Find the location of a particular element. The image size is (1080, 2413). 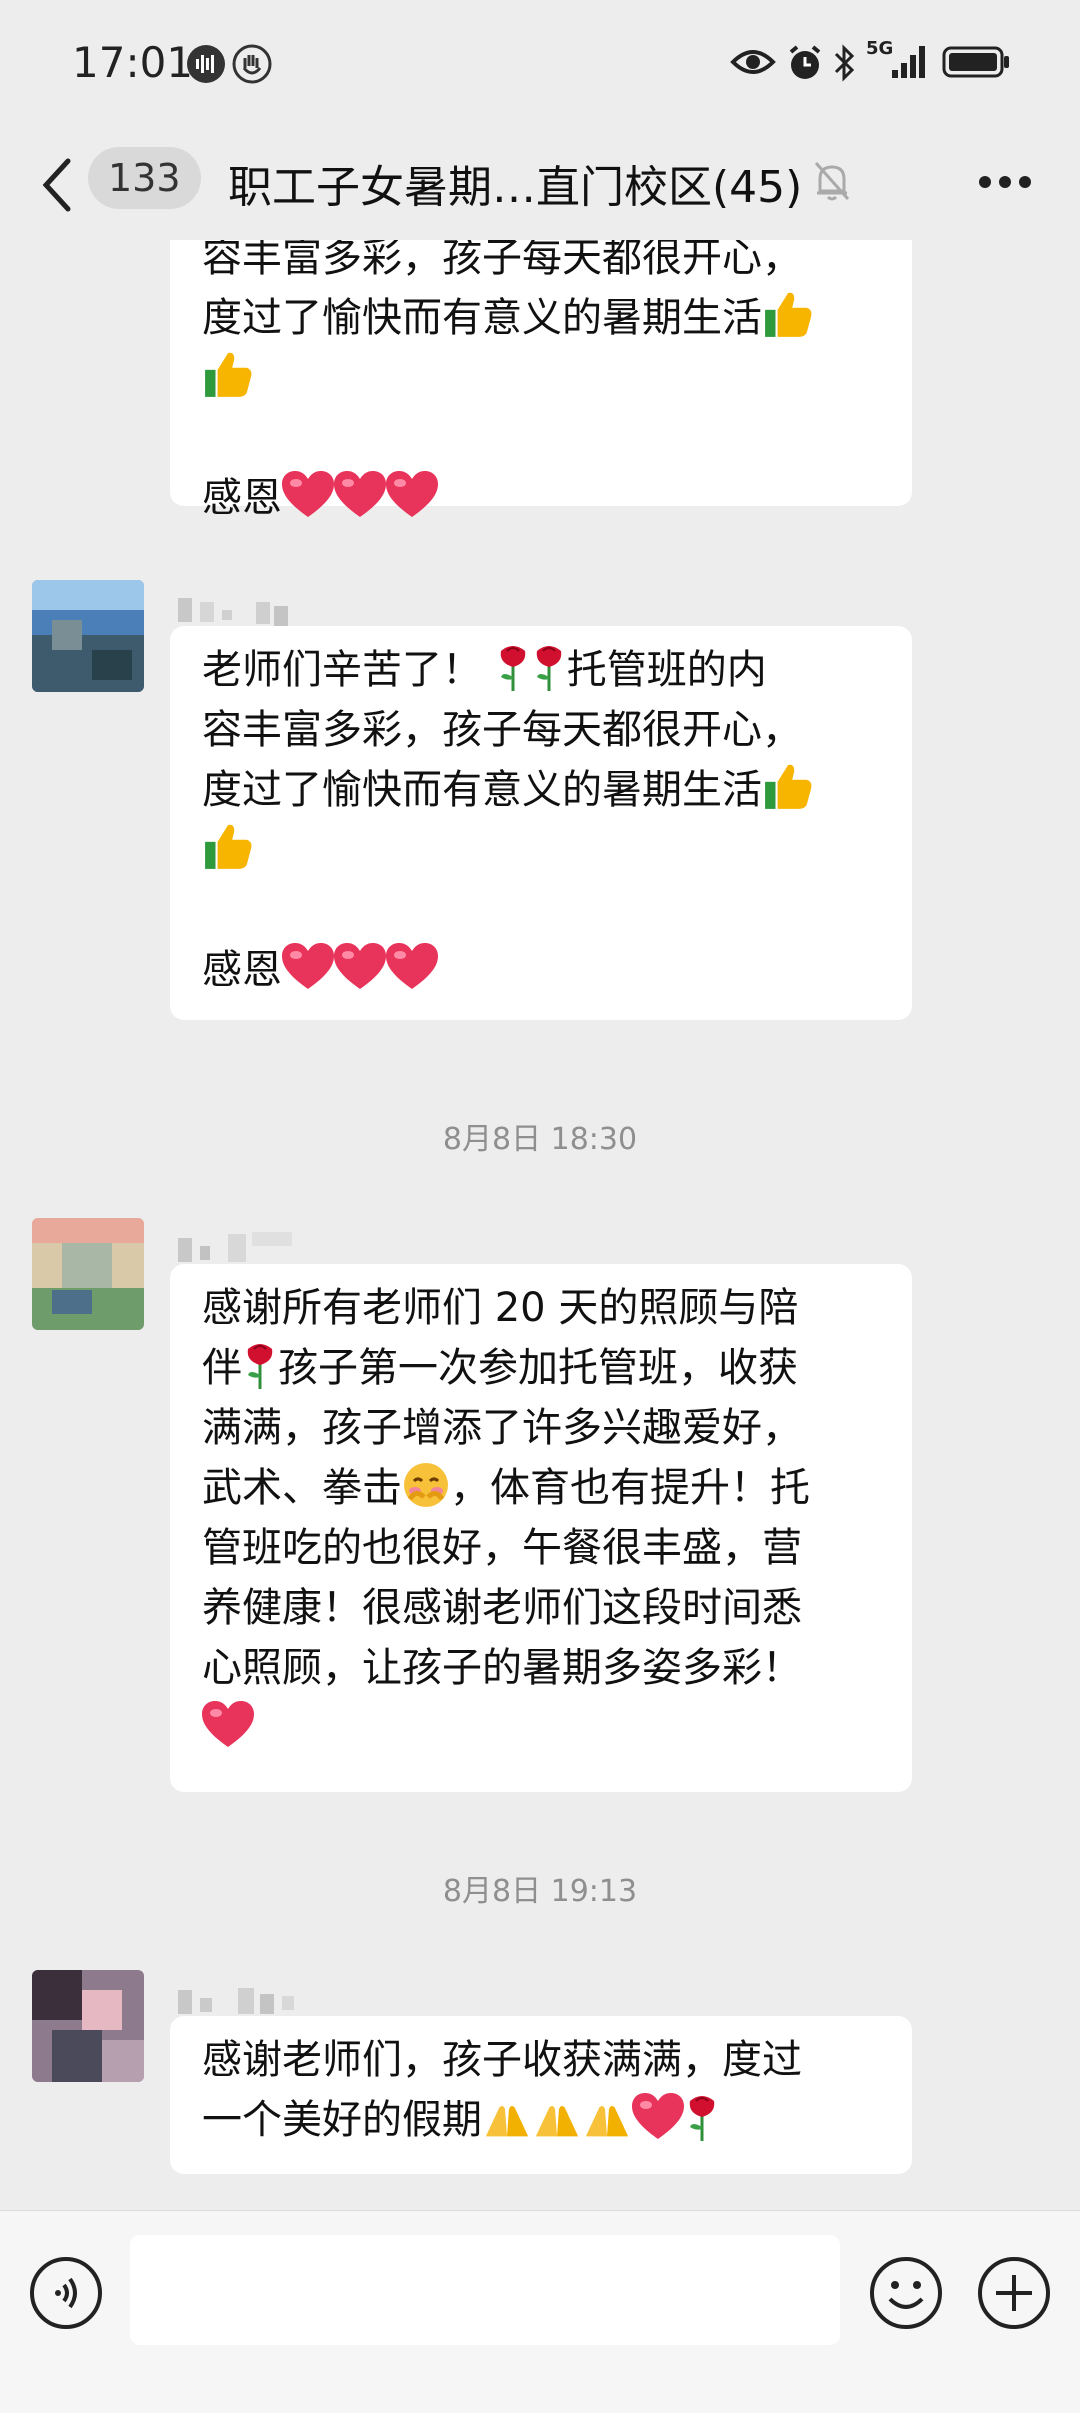

message-text: 感谢老师们，孩子收获满满，度过 is located at coordinates (502, 2060).